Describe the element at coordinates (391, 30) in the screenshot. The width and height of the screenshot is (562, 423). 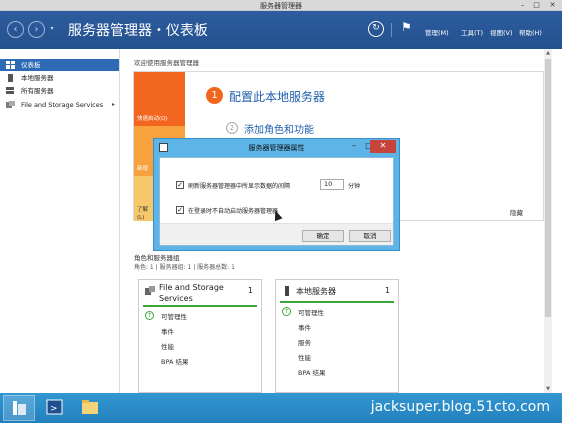
I see `header-divider` at that location.